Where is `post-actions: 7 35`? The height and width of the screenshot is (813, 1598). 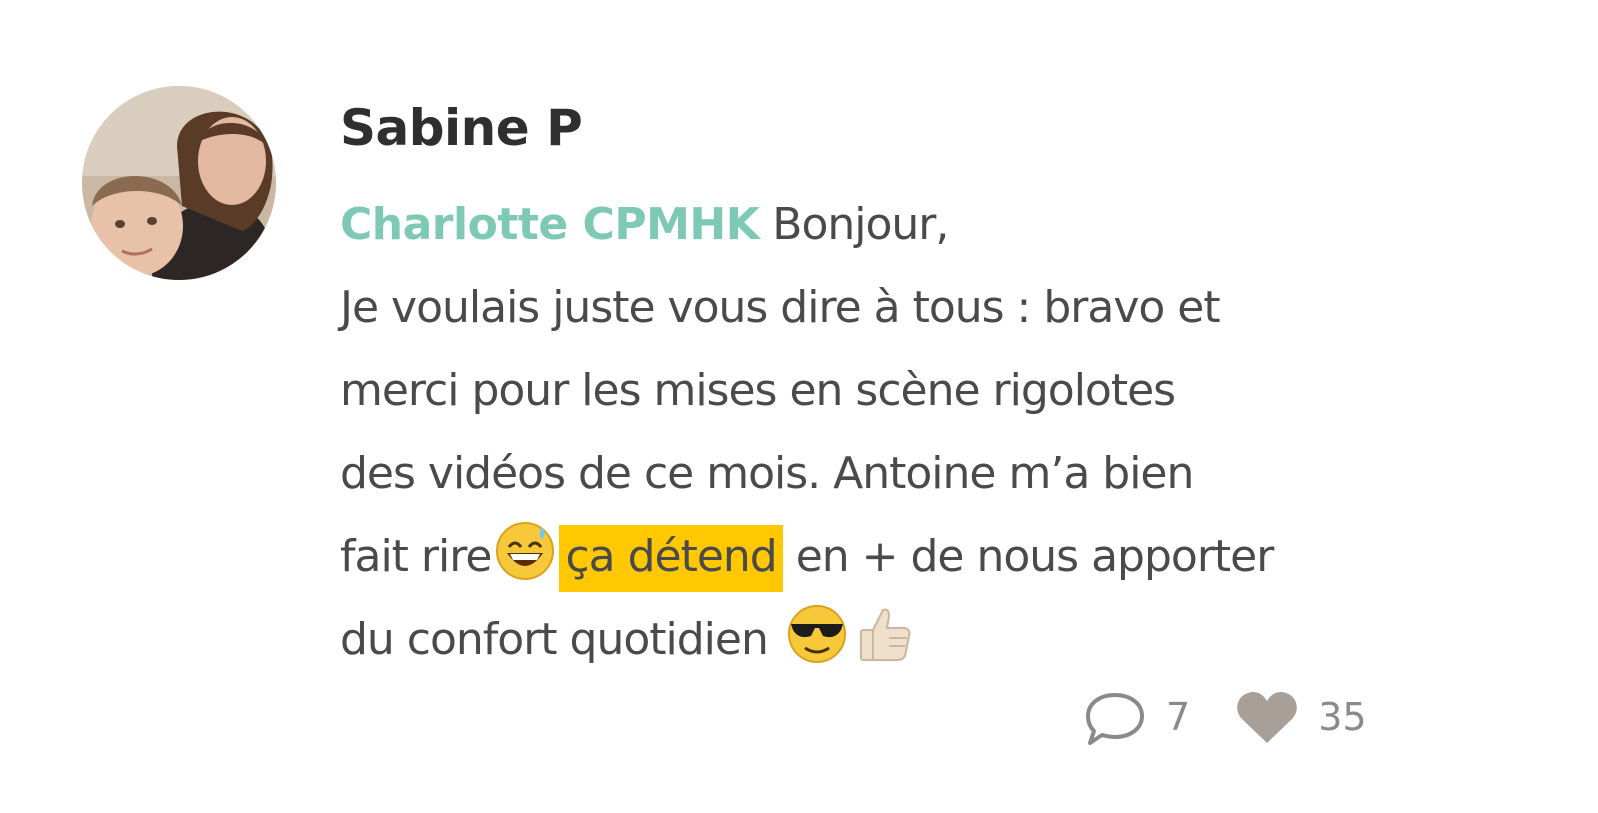
post-actions: 7 35 is located at coordinates (1224, 717).